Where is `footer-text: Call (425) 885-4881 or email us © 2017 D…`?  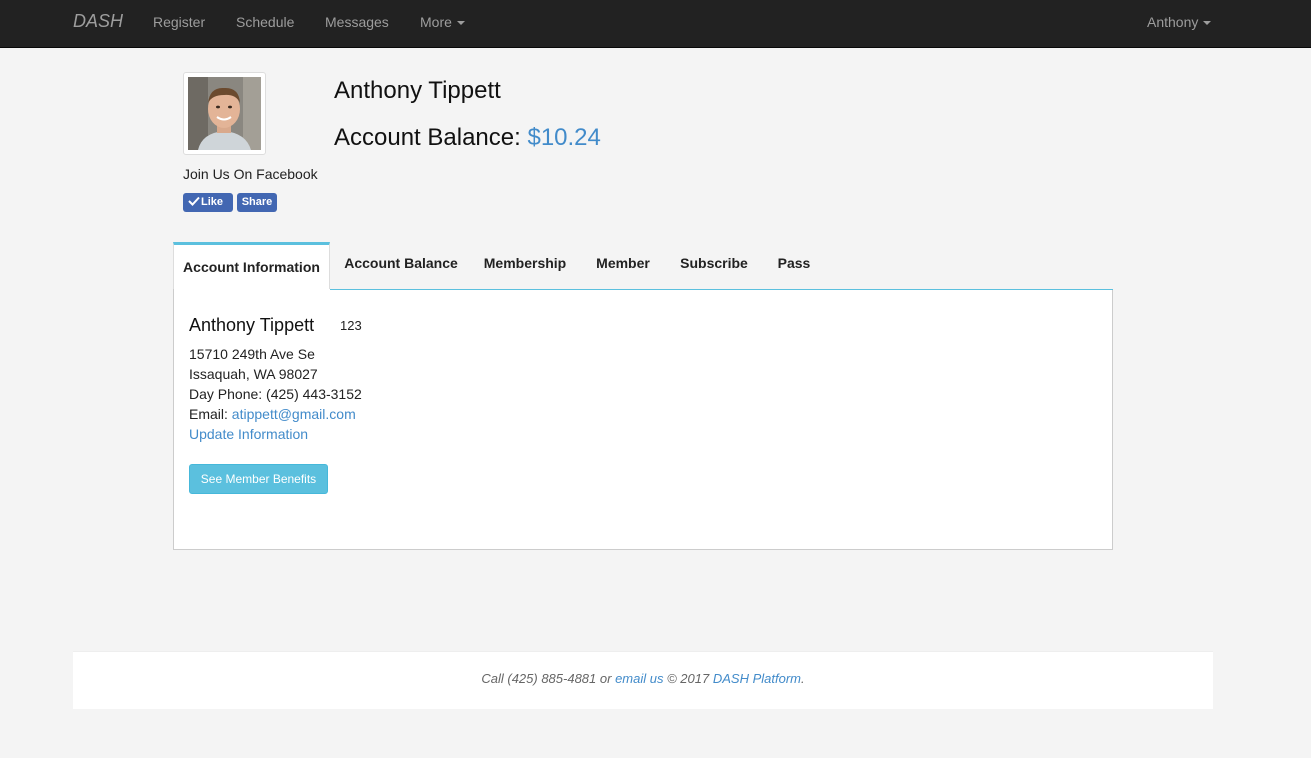 footer-text: Call (425) 885-4881 or email us © 2017 D… is located at coordinates (643, 678).